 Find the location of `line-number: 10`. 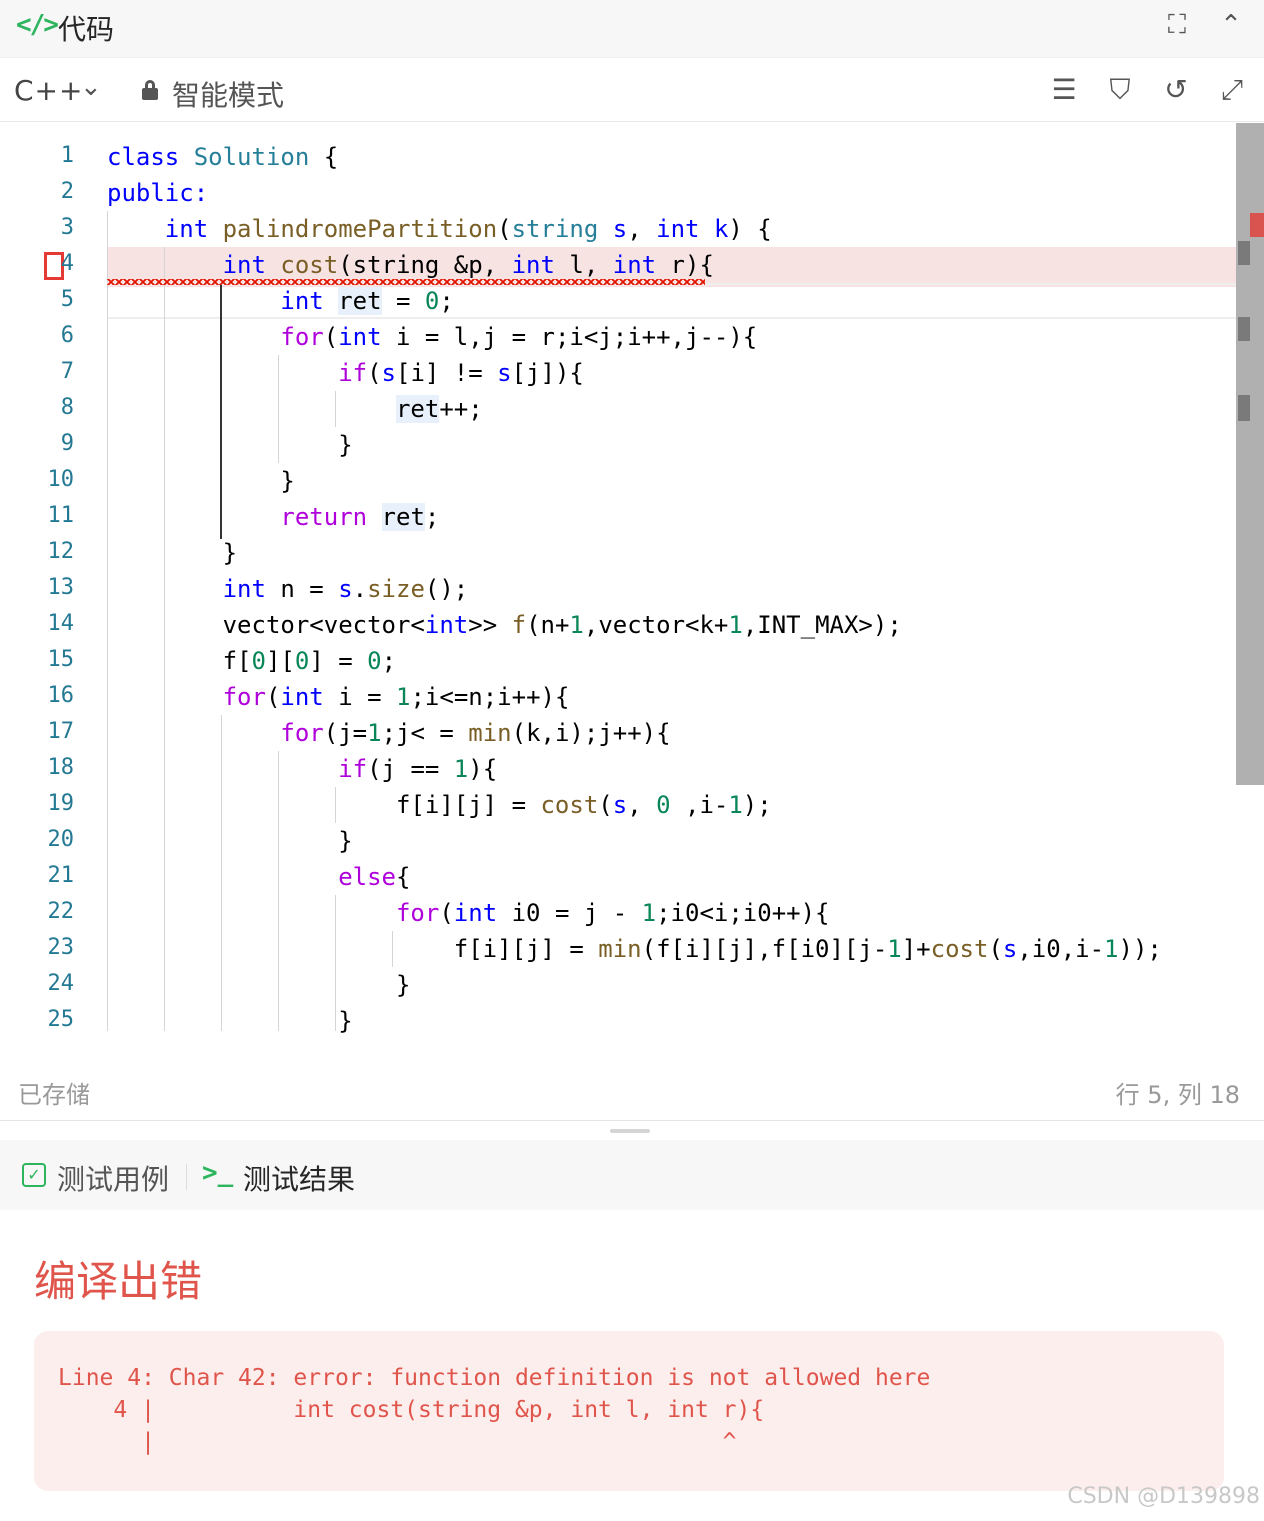

line-number: 10 is located at coordinates (61, 479).